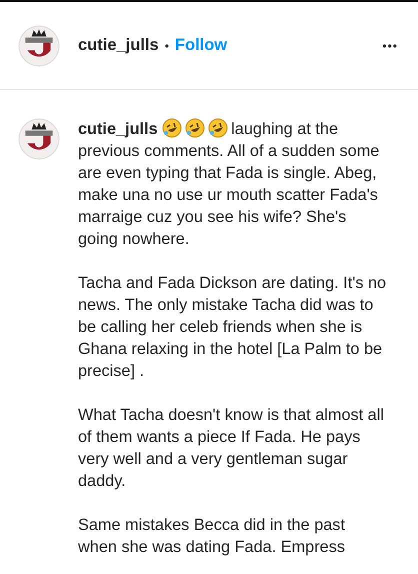 This screenshot has height=574, width=418. What do you see at coordinates (118, 129) in the screenshot?
I see `comment-username: cutie_julls` at bounding box center [118, 129].